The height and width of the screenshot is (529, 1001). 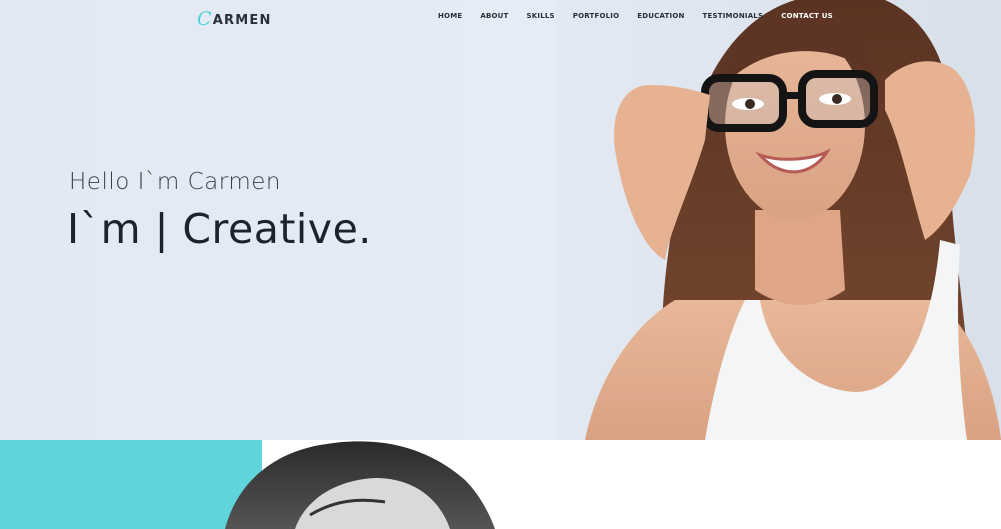 What do you see at coordinates (494, 18) in the screenshot?
I see `nav-about: ABOUT` at bounding box center [494, 18].